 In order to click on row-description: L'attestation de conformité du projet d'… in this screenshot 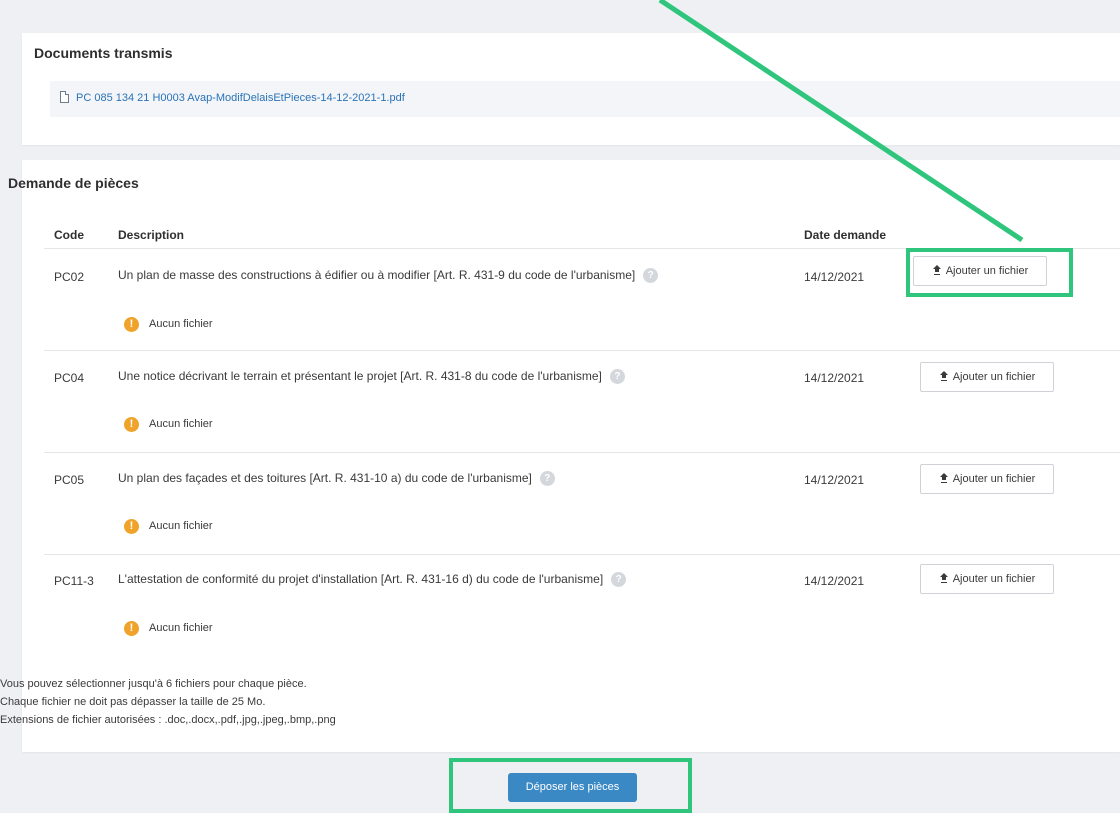, I will do `click(372, 580)`.